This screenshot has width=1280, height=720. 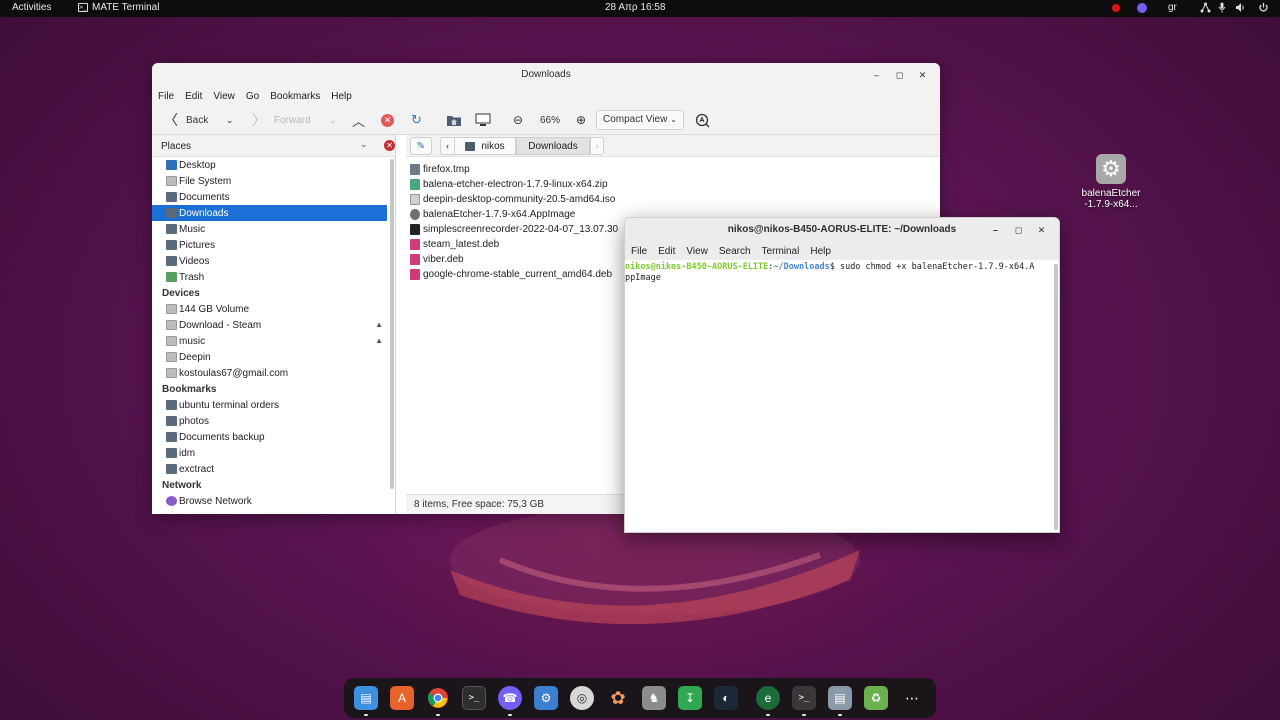 I want to click on sidebar-item-videos: Videos, so click(x=269, y=261).